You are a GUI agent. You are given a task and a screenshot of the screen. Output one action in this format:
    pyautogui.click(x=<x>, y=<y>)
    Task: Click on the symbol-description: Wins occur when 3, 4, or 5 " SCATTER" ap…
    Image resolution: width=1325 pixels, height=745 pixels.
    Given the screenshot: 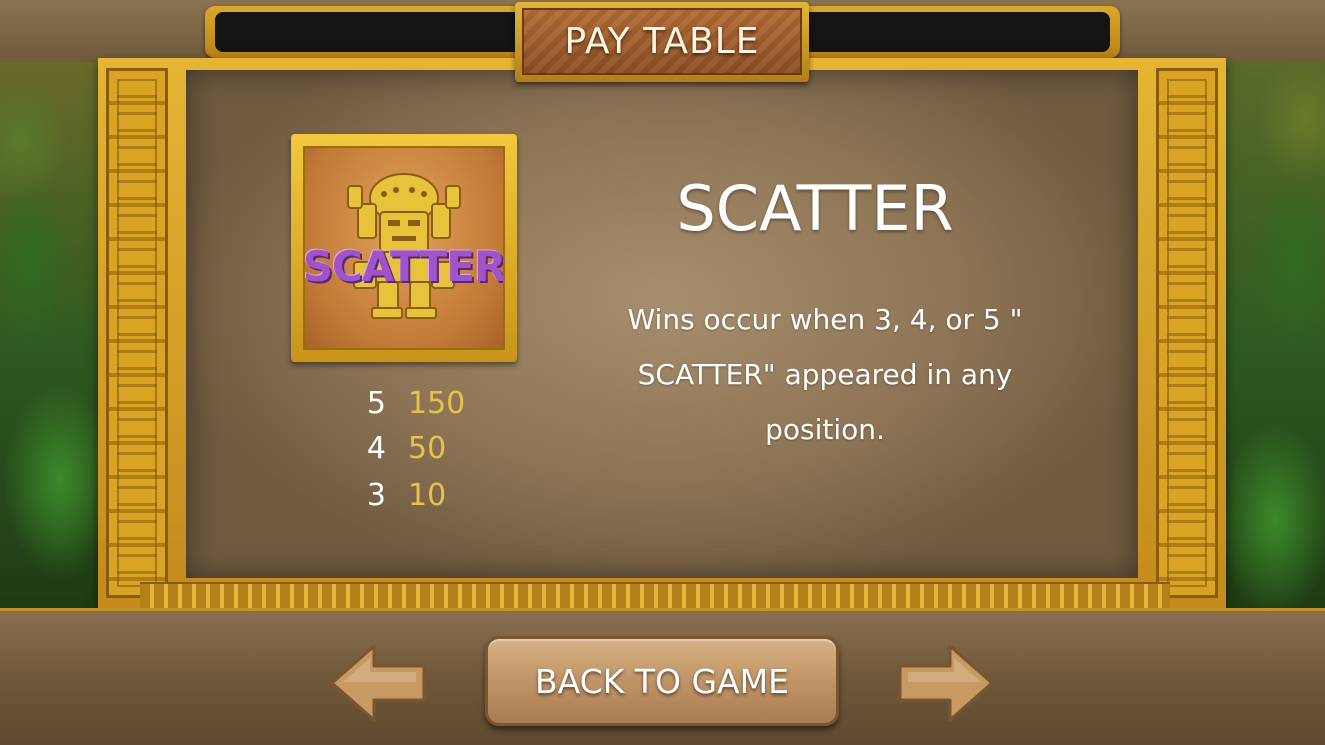 What is the action you would take?
    pyautogui.click(x=825, y=374)
    